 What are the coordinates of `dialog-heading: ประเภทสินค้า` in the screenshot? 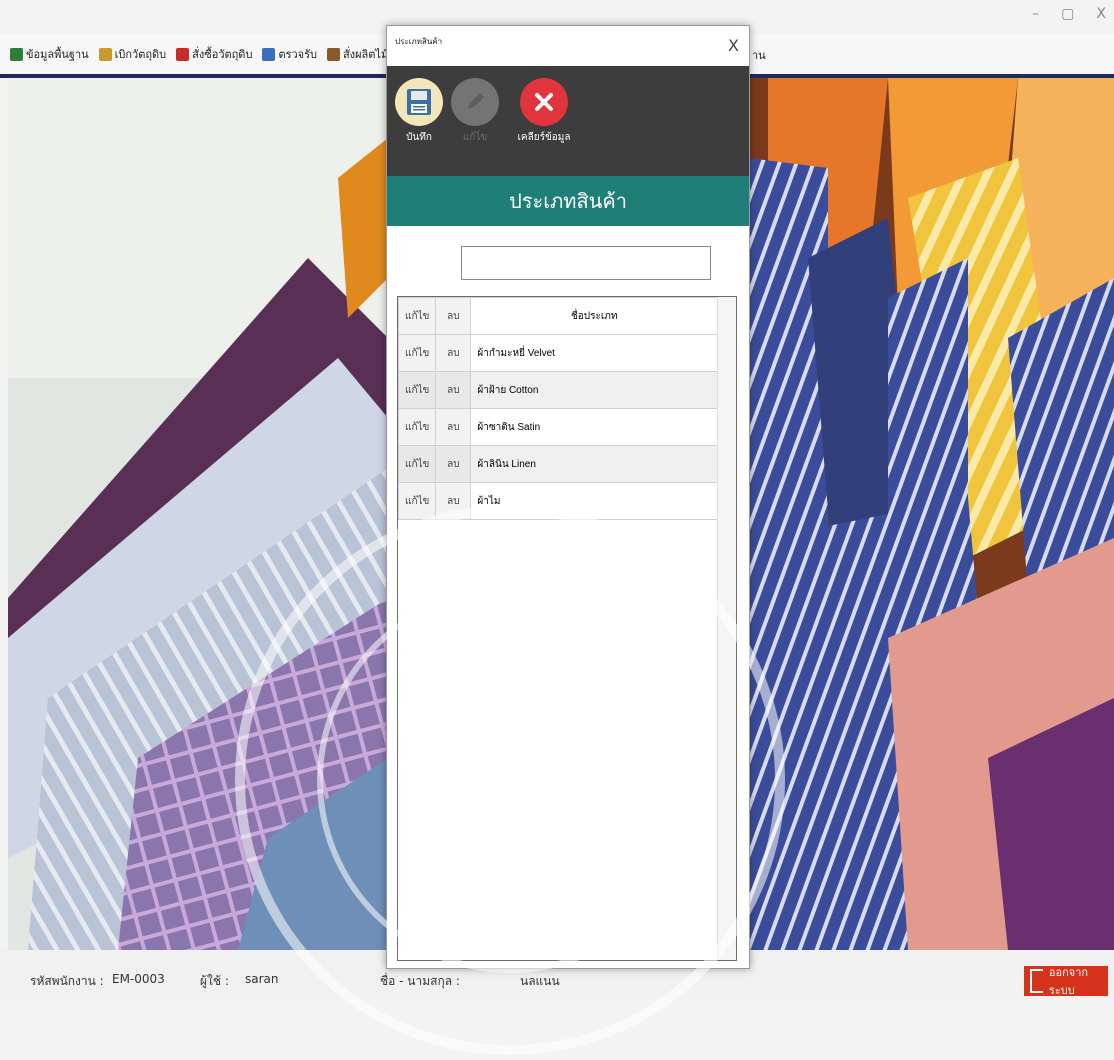 It's located at (568, 201).